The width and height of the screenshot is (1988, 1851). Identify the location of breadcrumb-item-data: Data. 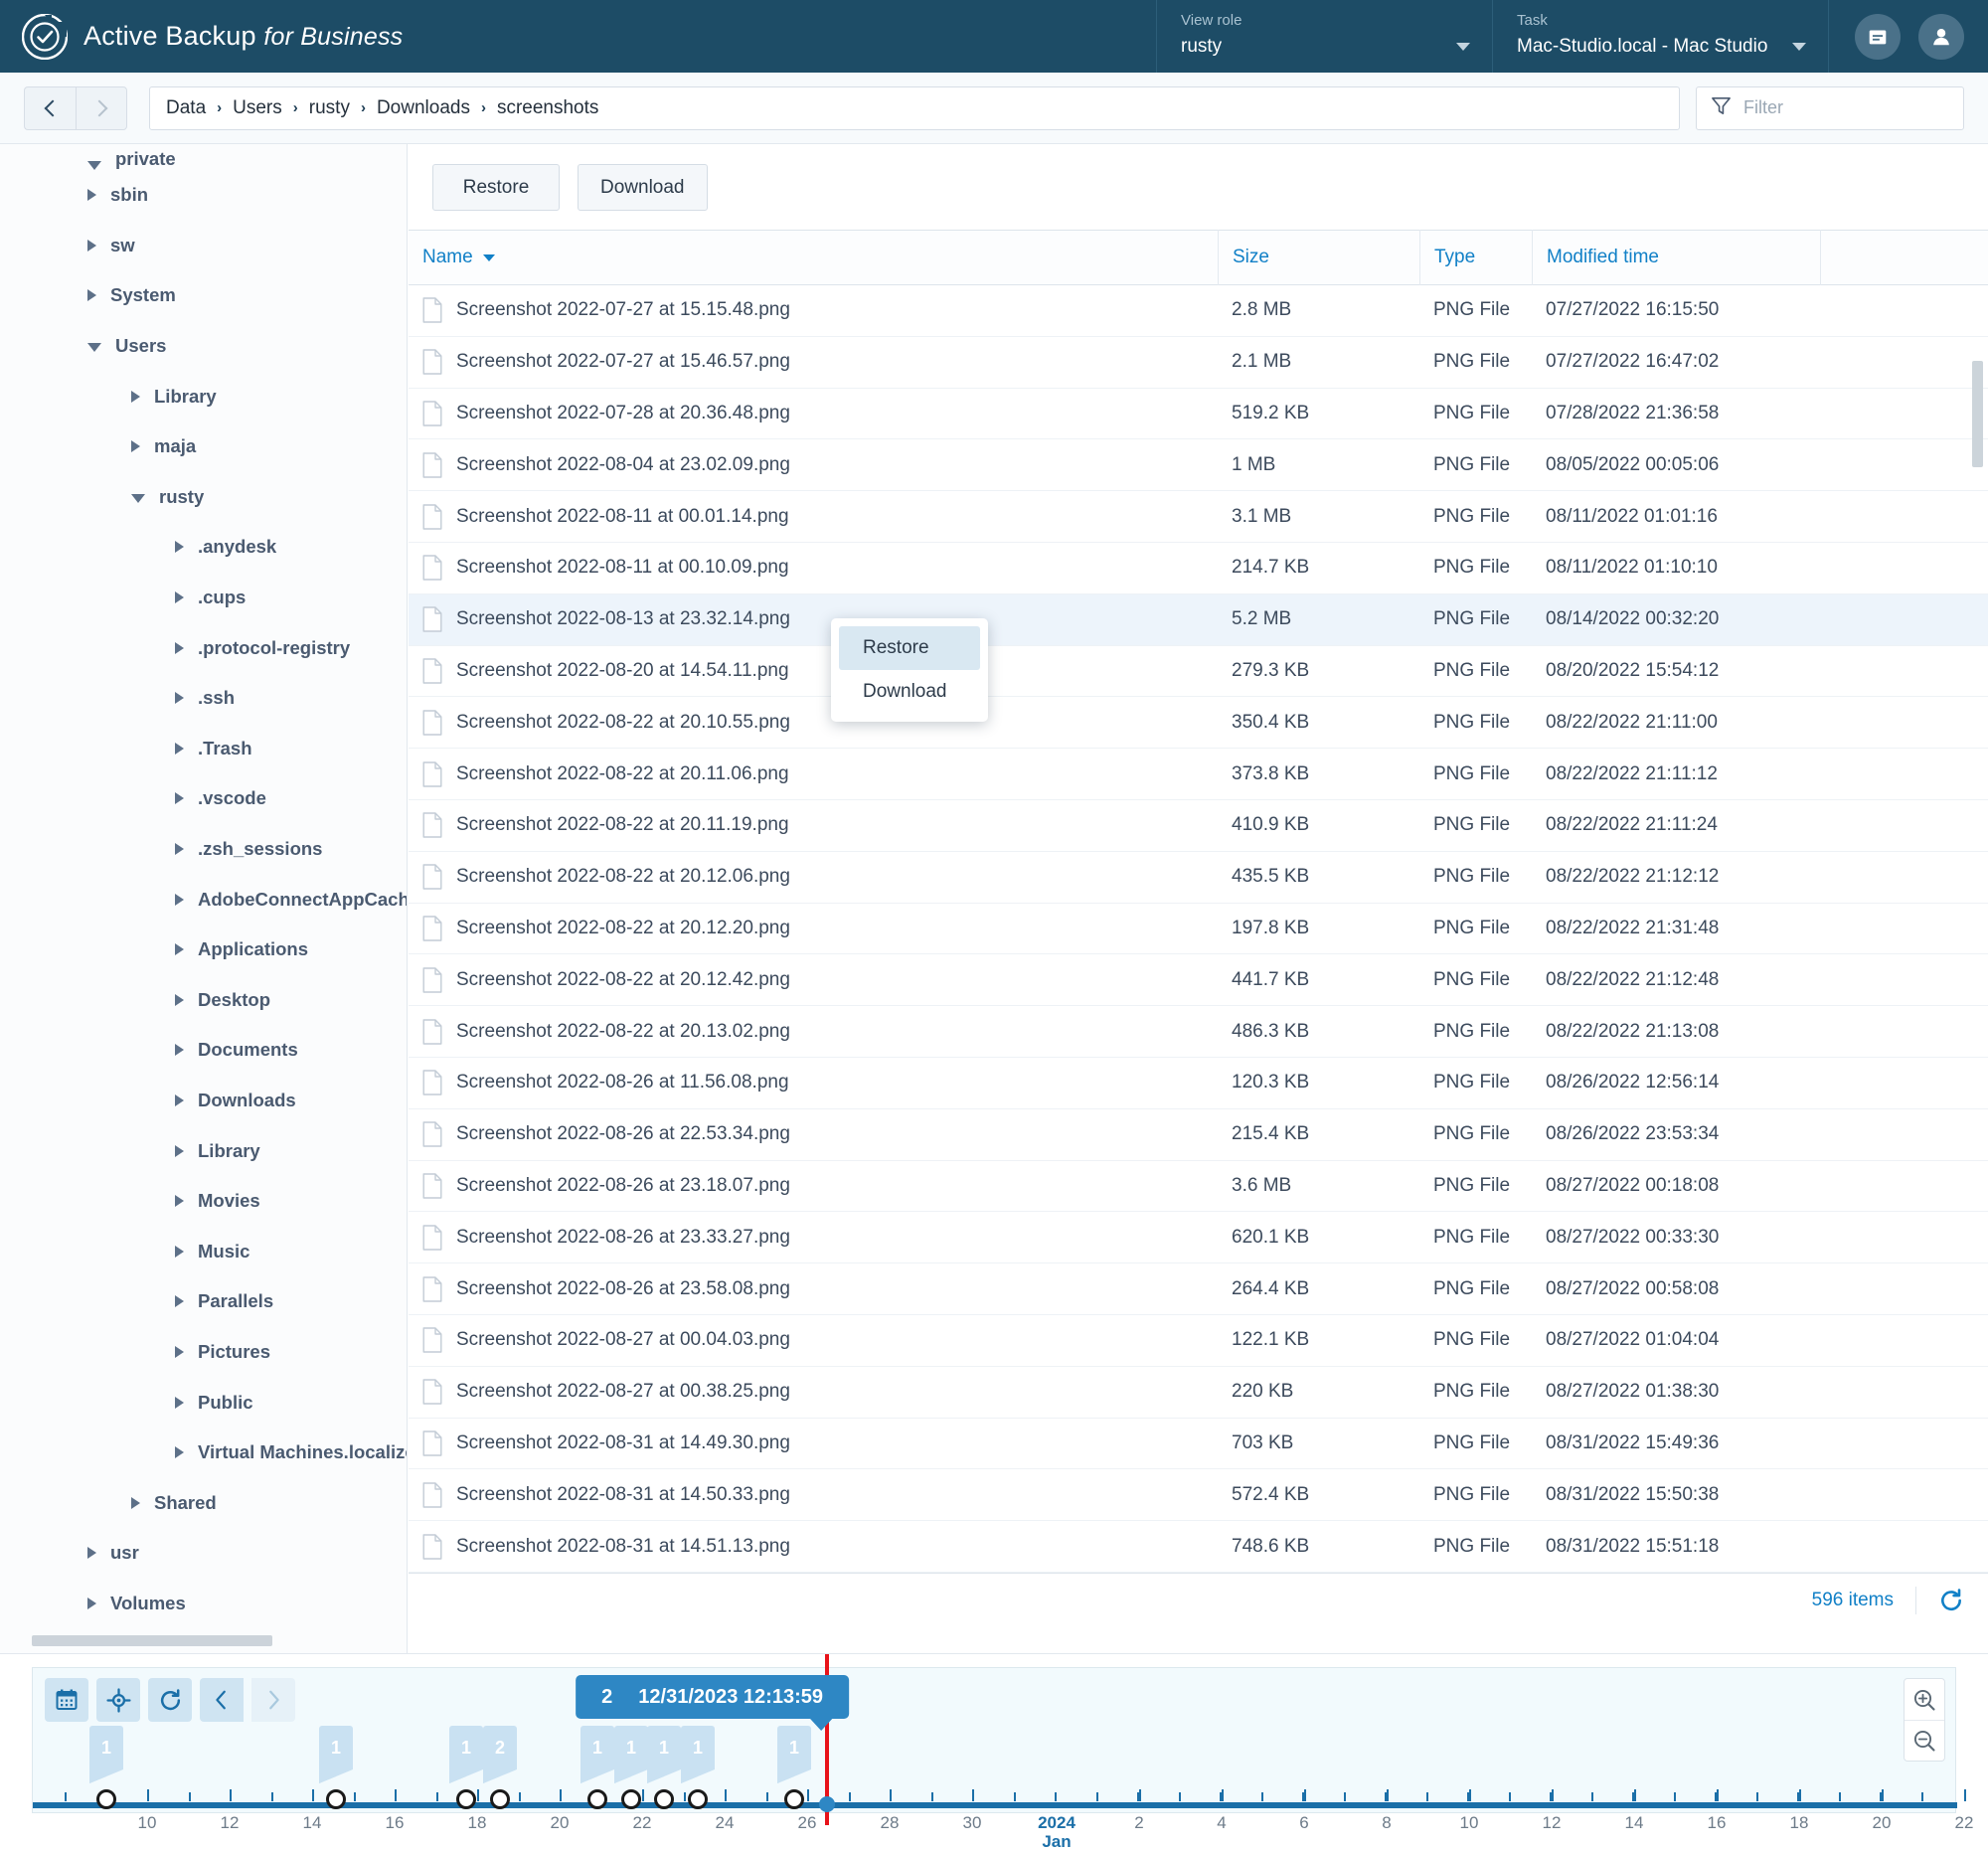
(186, 108).